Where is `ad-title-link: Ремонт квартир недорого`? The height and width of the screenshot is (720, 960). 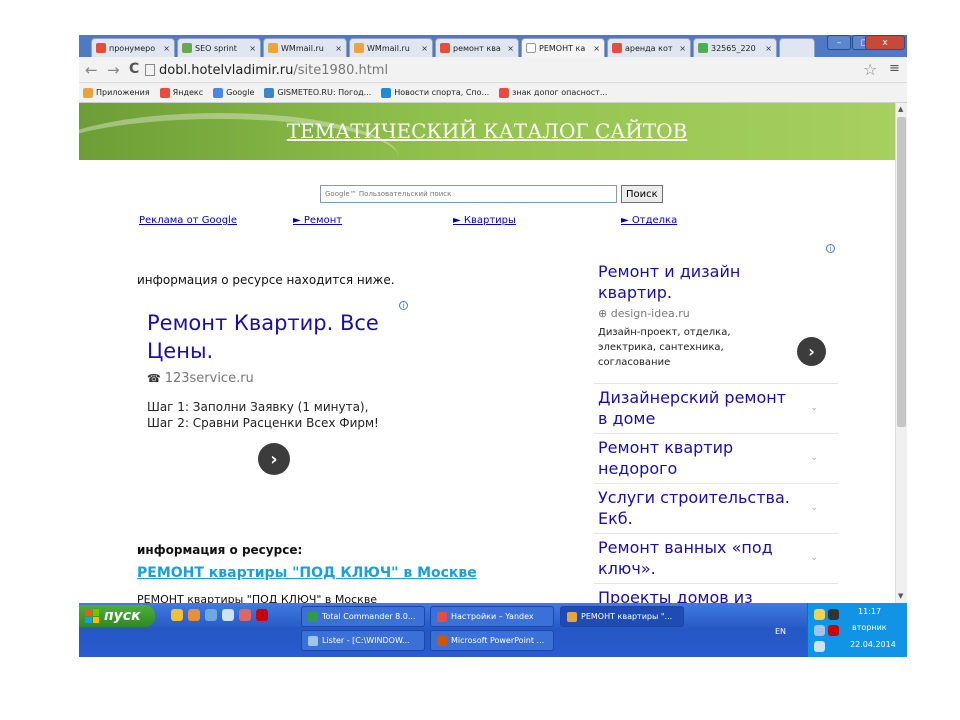
ad-title-link: Ремонт квартир недорого is located at coordinates (698, 458).